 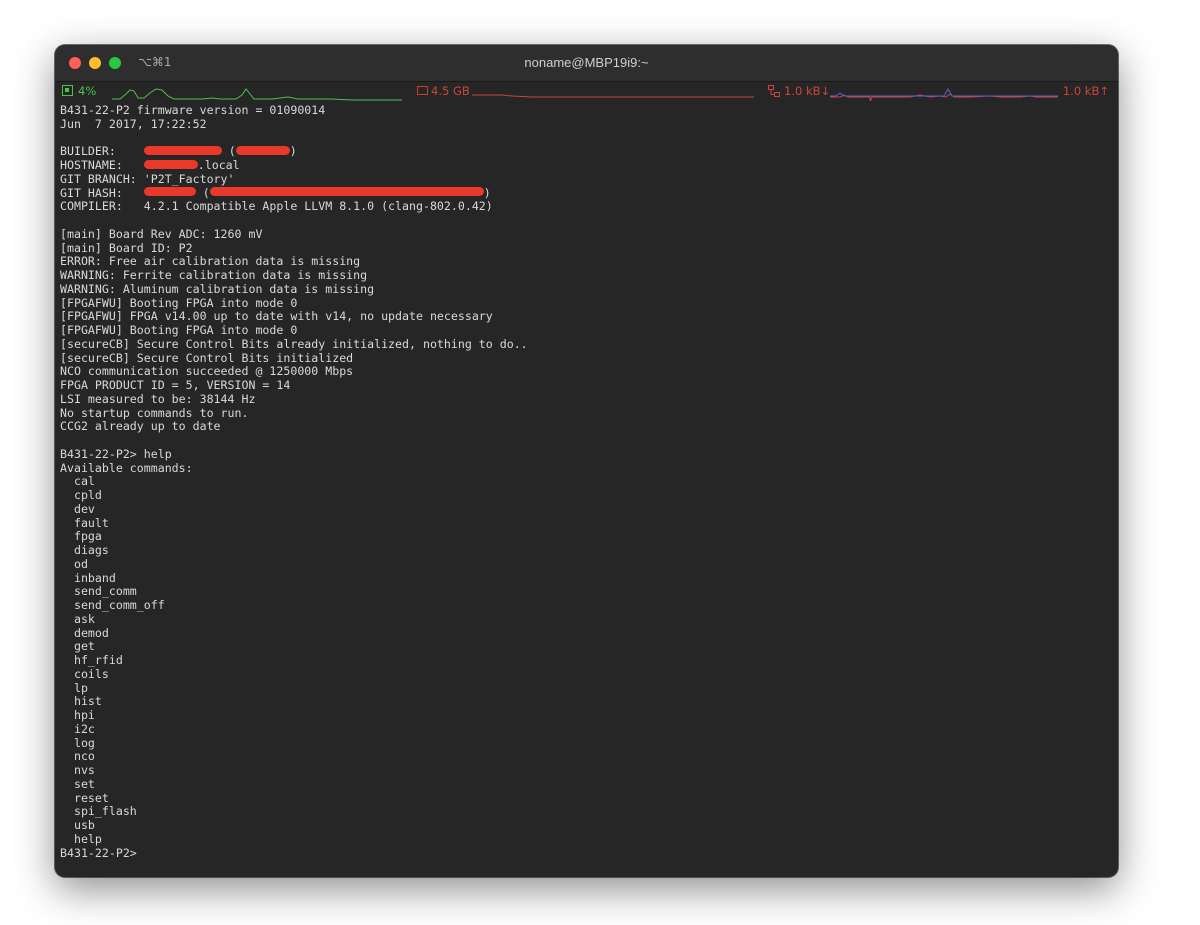 What do you see at coordinates (774, 91) in the screenshot?
I see `network-icon` at bounding box center [774, 91].